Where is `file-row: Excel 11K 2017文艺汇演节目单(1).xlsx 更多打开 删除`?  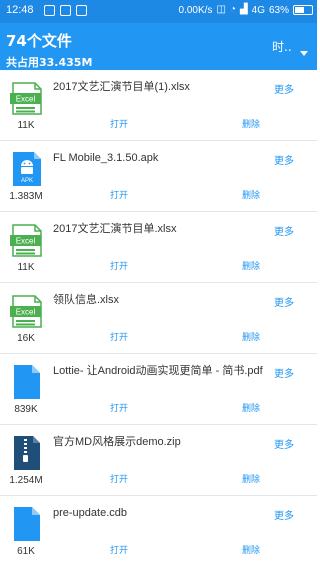 file-row: Excel 11K 2017文艺汇演节目单(1).xlsx 更多打开 删除 is located at coordinates (158, 105).